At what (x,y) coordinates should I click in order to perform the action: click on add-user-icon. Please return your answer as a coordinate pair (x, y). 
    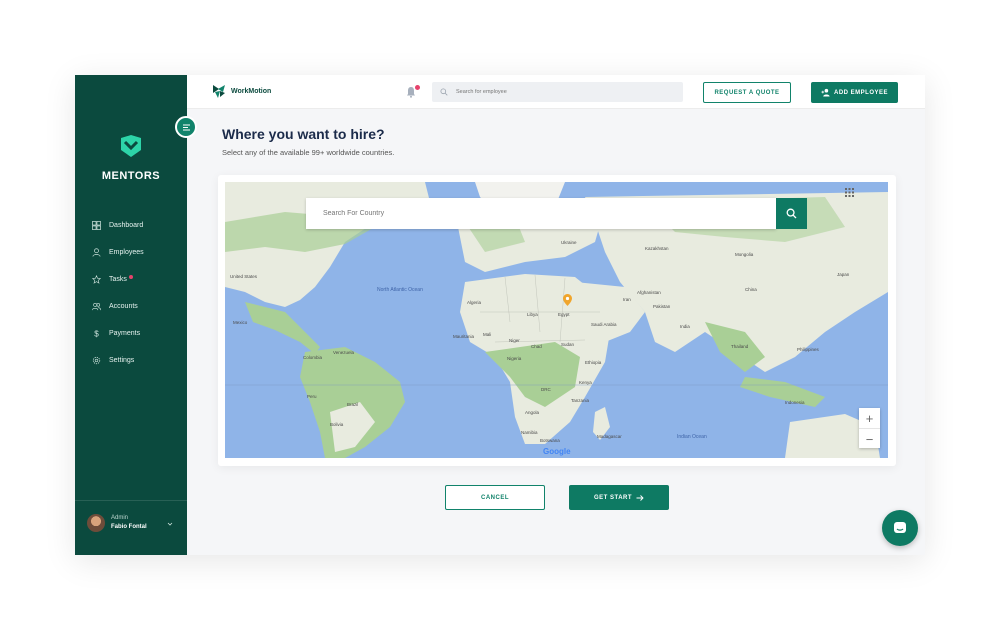
    Looking at the image, I should click on (825, 92).